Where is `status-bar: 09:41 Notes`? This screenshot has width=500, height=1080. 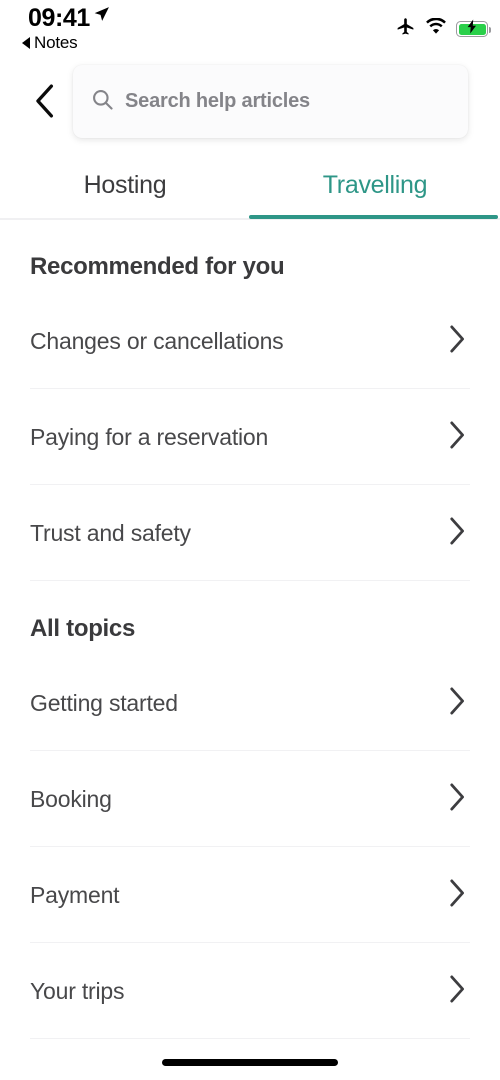
status-bar: 09:41 Notes is located at coordinates (250, 31).